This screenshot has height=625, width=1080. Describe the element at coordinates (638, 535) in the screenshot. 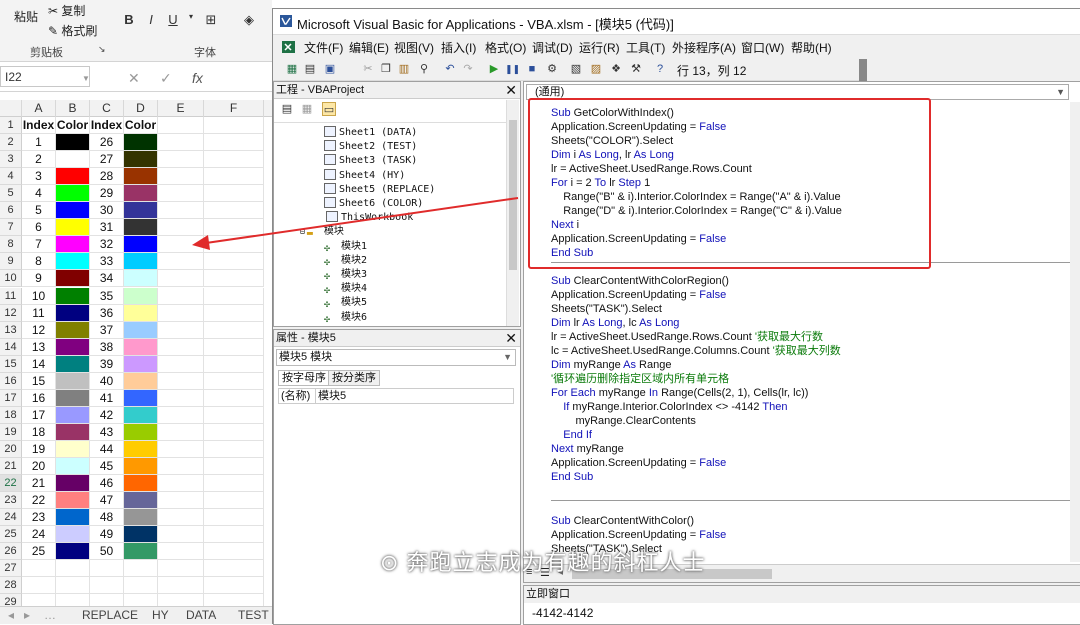

I see `code-line: Application.ScreenUpdating = False` at that location.